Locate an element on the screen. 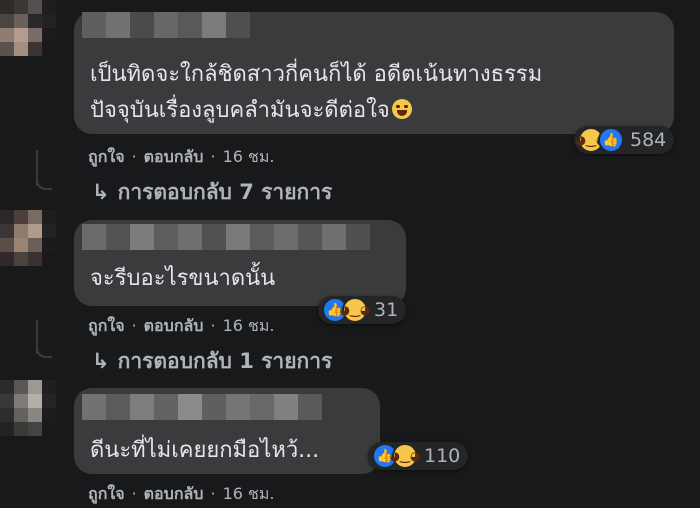  comment-bubble: จะรีบอะไรขนาดนั้น is located at coordinates (240, 263).